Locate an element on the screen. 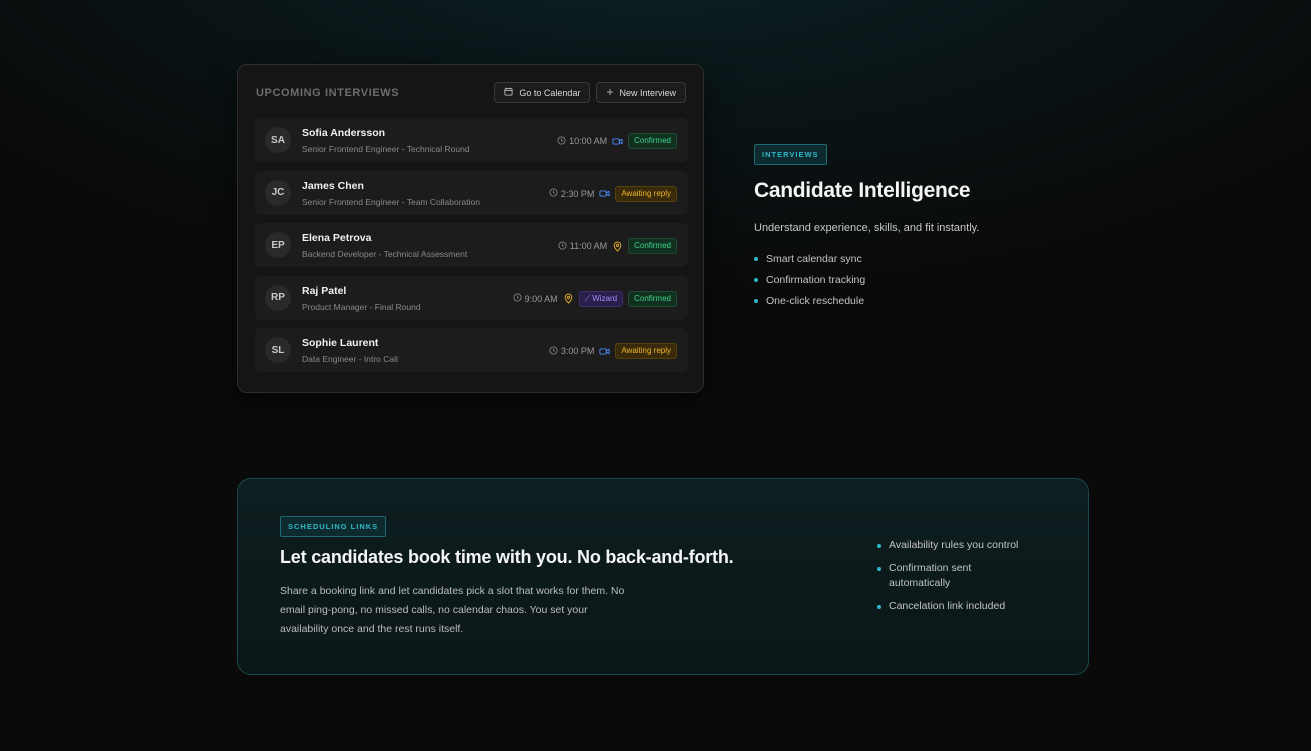 This screenshot has height=751, width=1311. list-item: Cancelation link included is located at coordinates (952, 606).